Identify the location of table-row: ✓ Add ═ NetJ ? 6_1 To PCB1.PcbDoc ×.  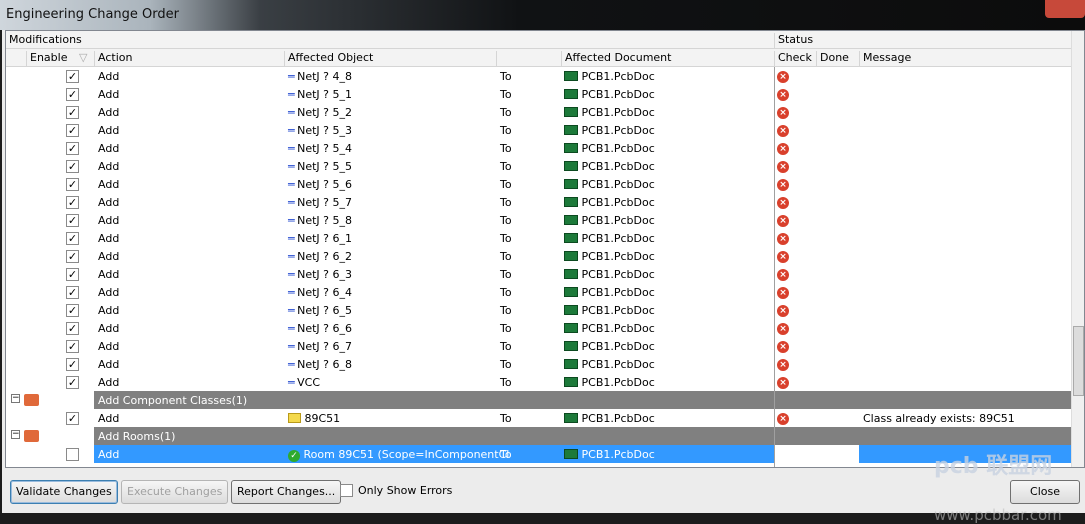
(539, 238).